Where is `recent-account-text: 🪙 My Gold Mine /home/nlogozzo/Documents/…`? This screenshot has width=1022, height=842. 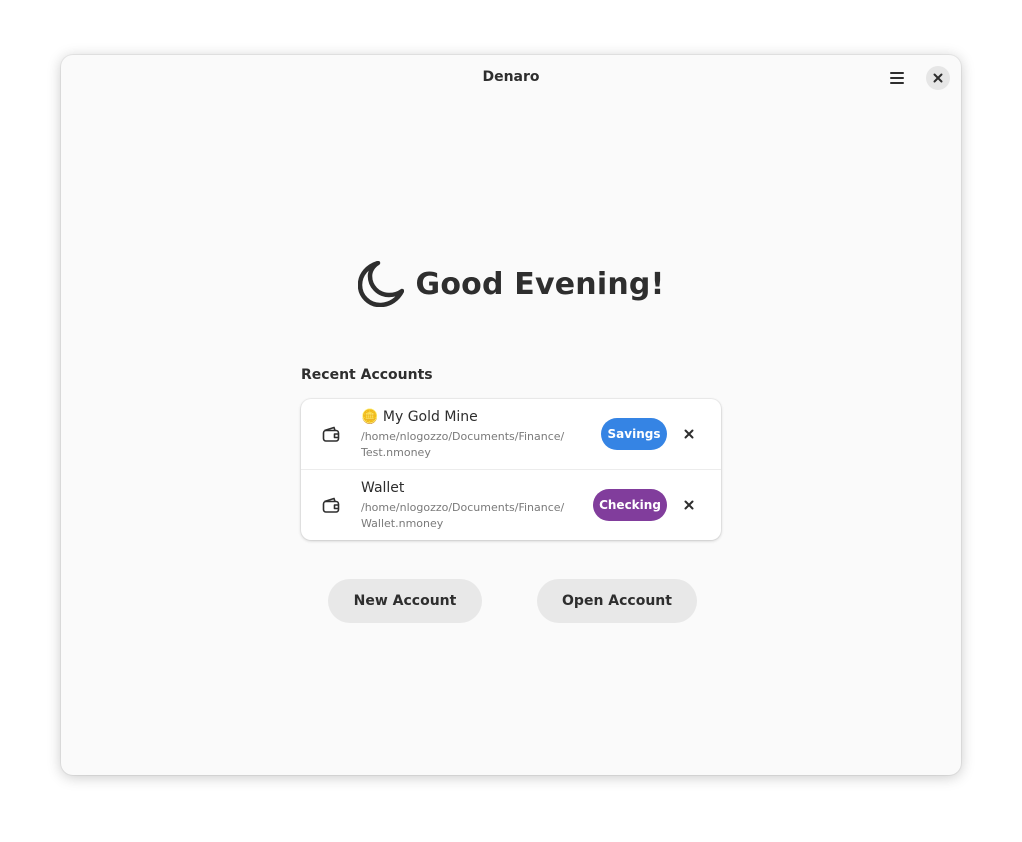 recent-account-text: 🪙 My Gold Mine /home/nlogozzo/Documents/… is located at coordinates (471, 434).